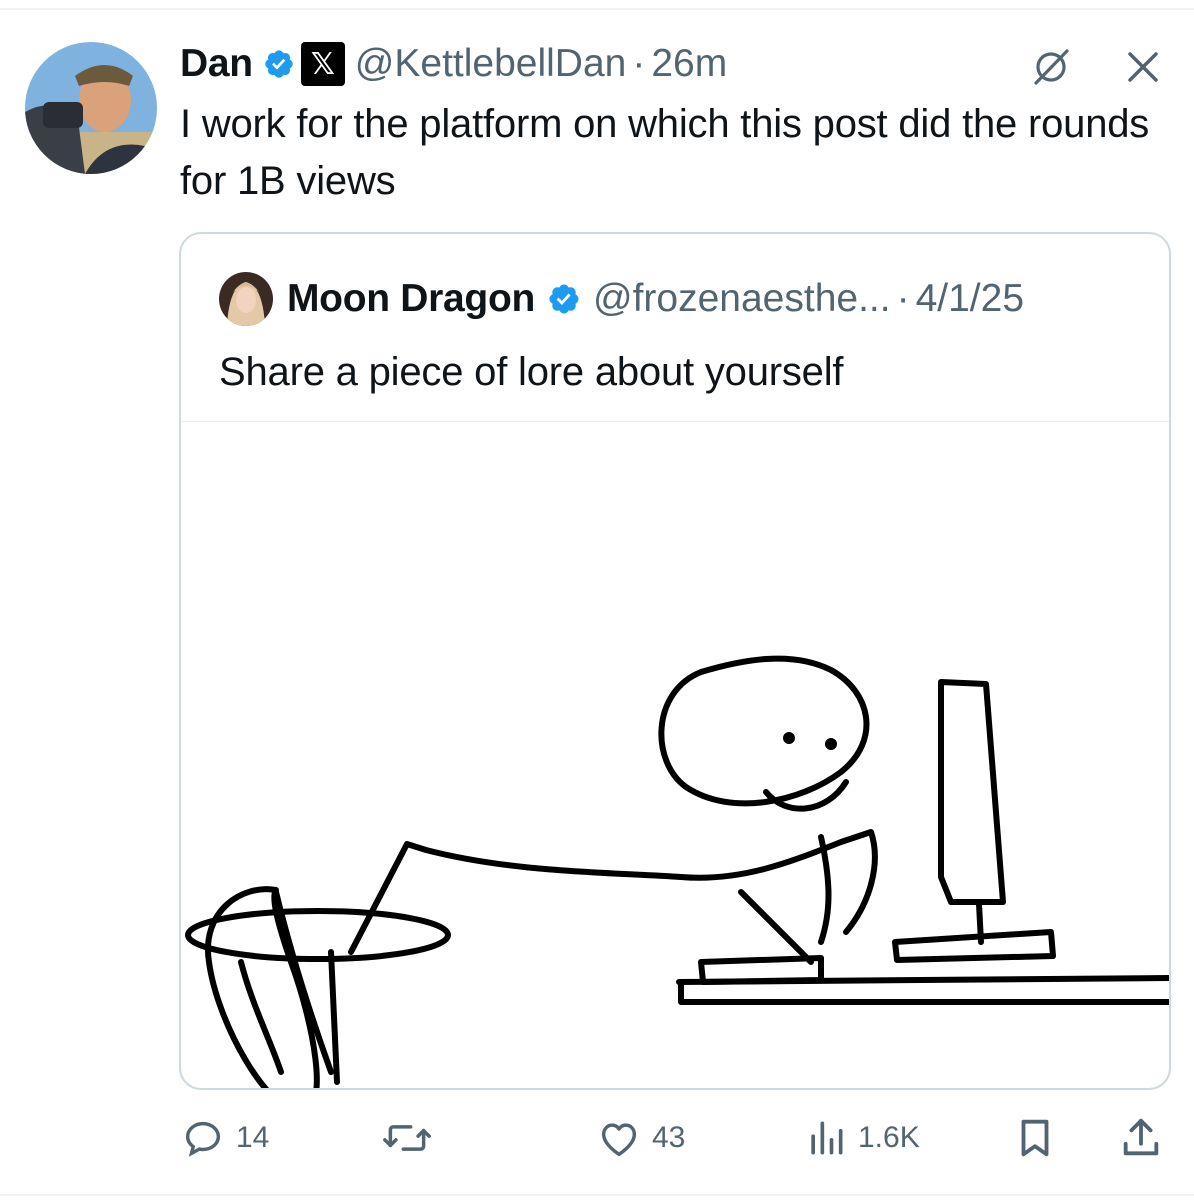  Describe the element at coordinates (411, 299) in the screenshot. I see `quoted-author-name: Moon Dragon` at that location.